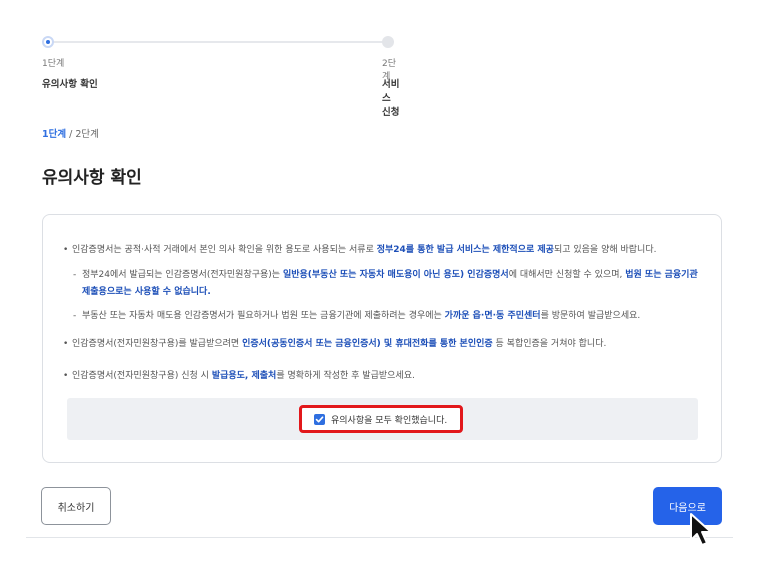 The image size is (771, 566). Describe the element at coordinates (222, 76) in the screenshot. I see `progress-stepper: 1단계 유의사항 확인 2단계 서비스 신청` at that location.